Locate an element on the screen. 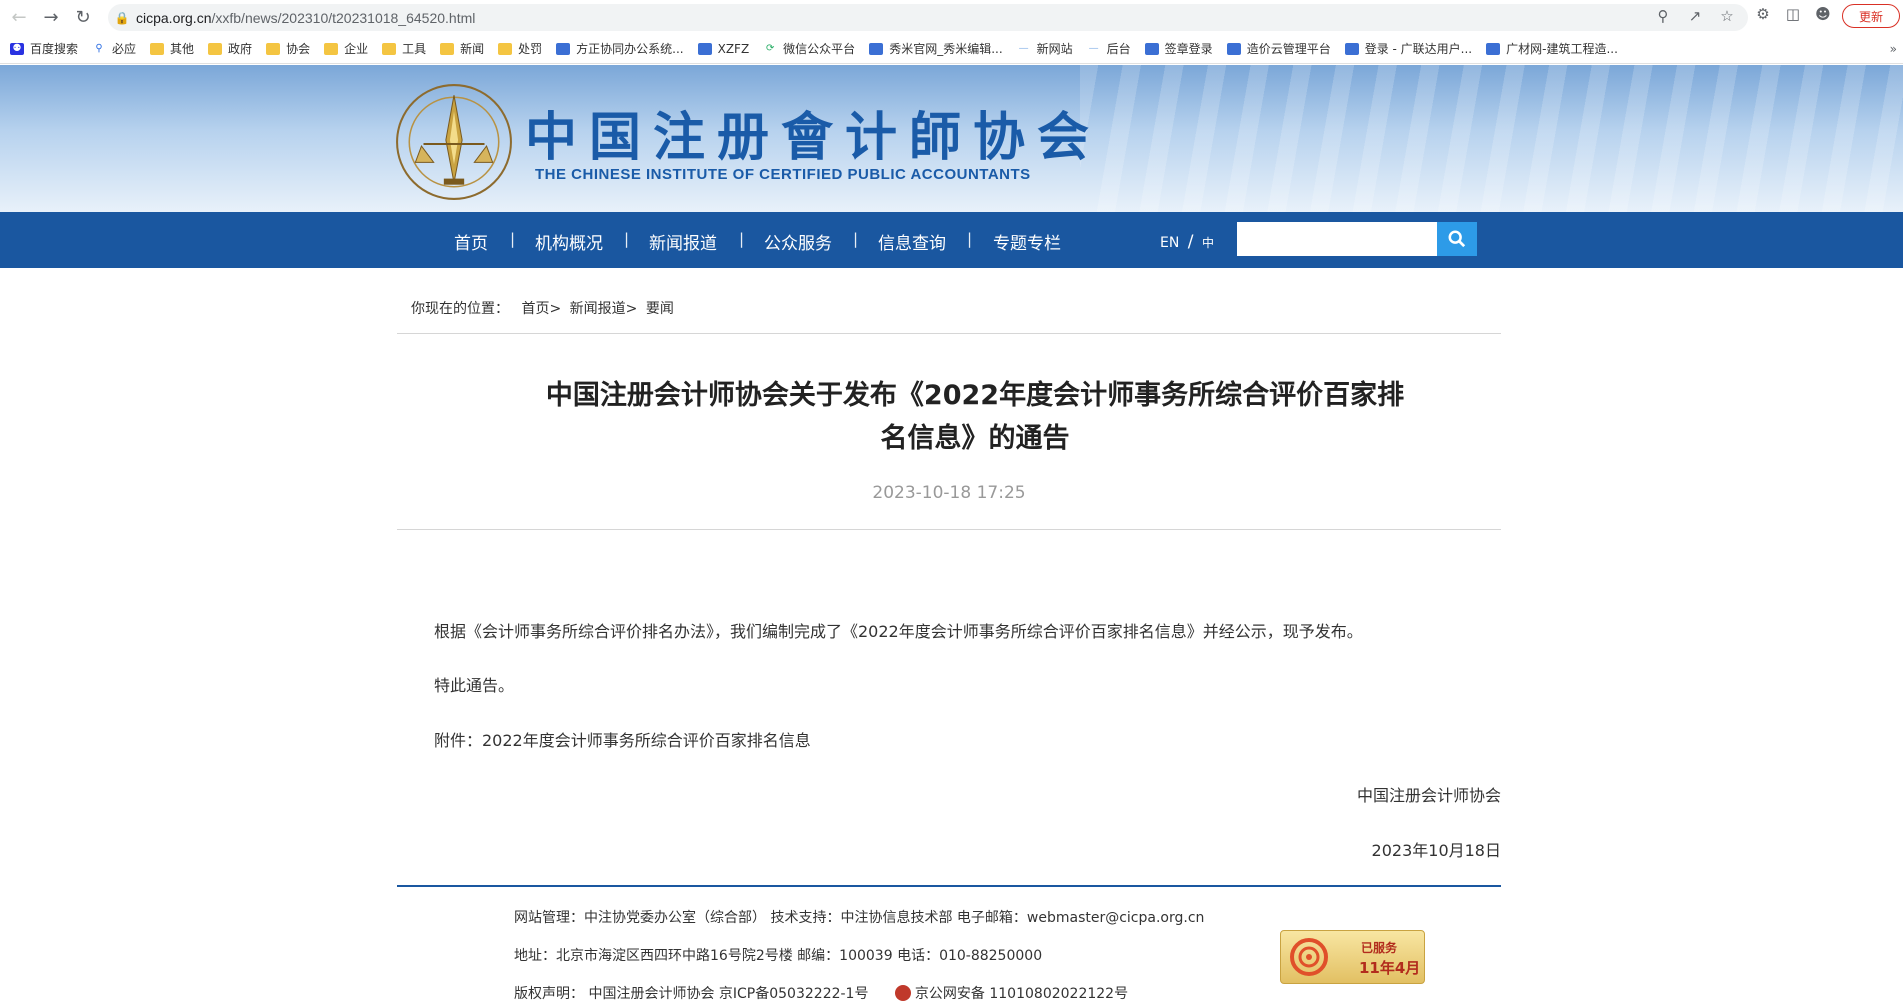  url-domain: cicpa.org.cn is located at coordinates (174, 17).